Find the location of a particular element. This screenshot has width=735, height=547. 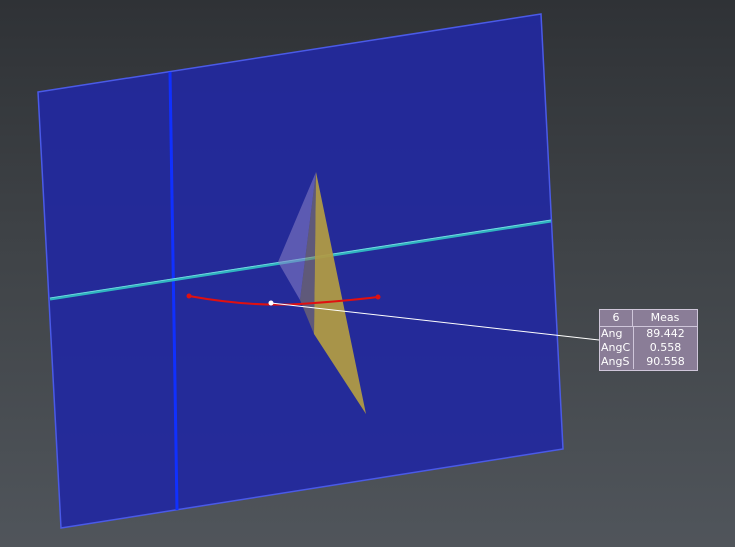

measurement-row-angc: AngC 0.558 is located at coordinates (648, 348).